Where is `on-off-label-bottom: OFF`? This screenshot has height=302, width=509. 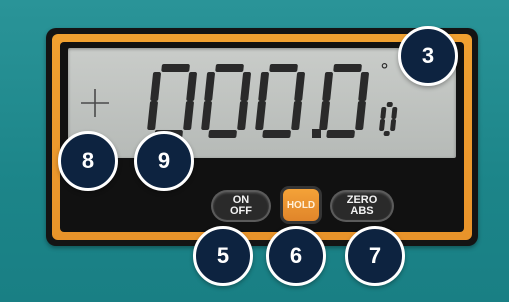
on-off-label-bottom: OFF is located at coordinates (241, 211).